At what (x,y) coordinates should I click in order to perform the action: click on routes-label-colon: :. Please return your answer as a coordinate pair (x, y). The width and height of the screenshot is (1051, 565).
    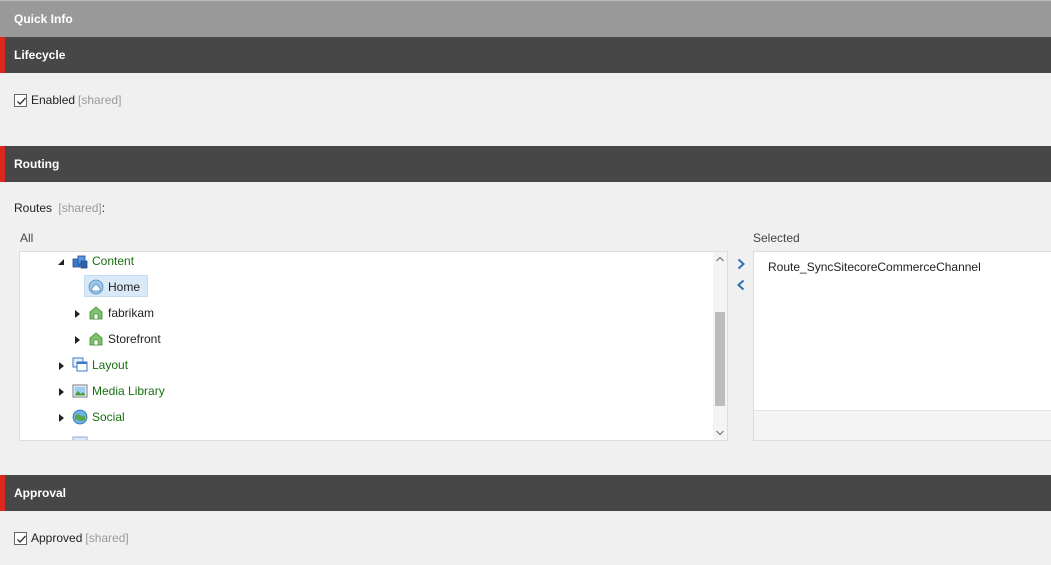
    Looking at the image, I should click on (103, 208).